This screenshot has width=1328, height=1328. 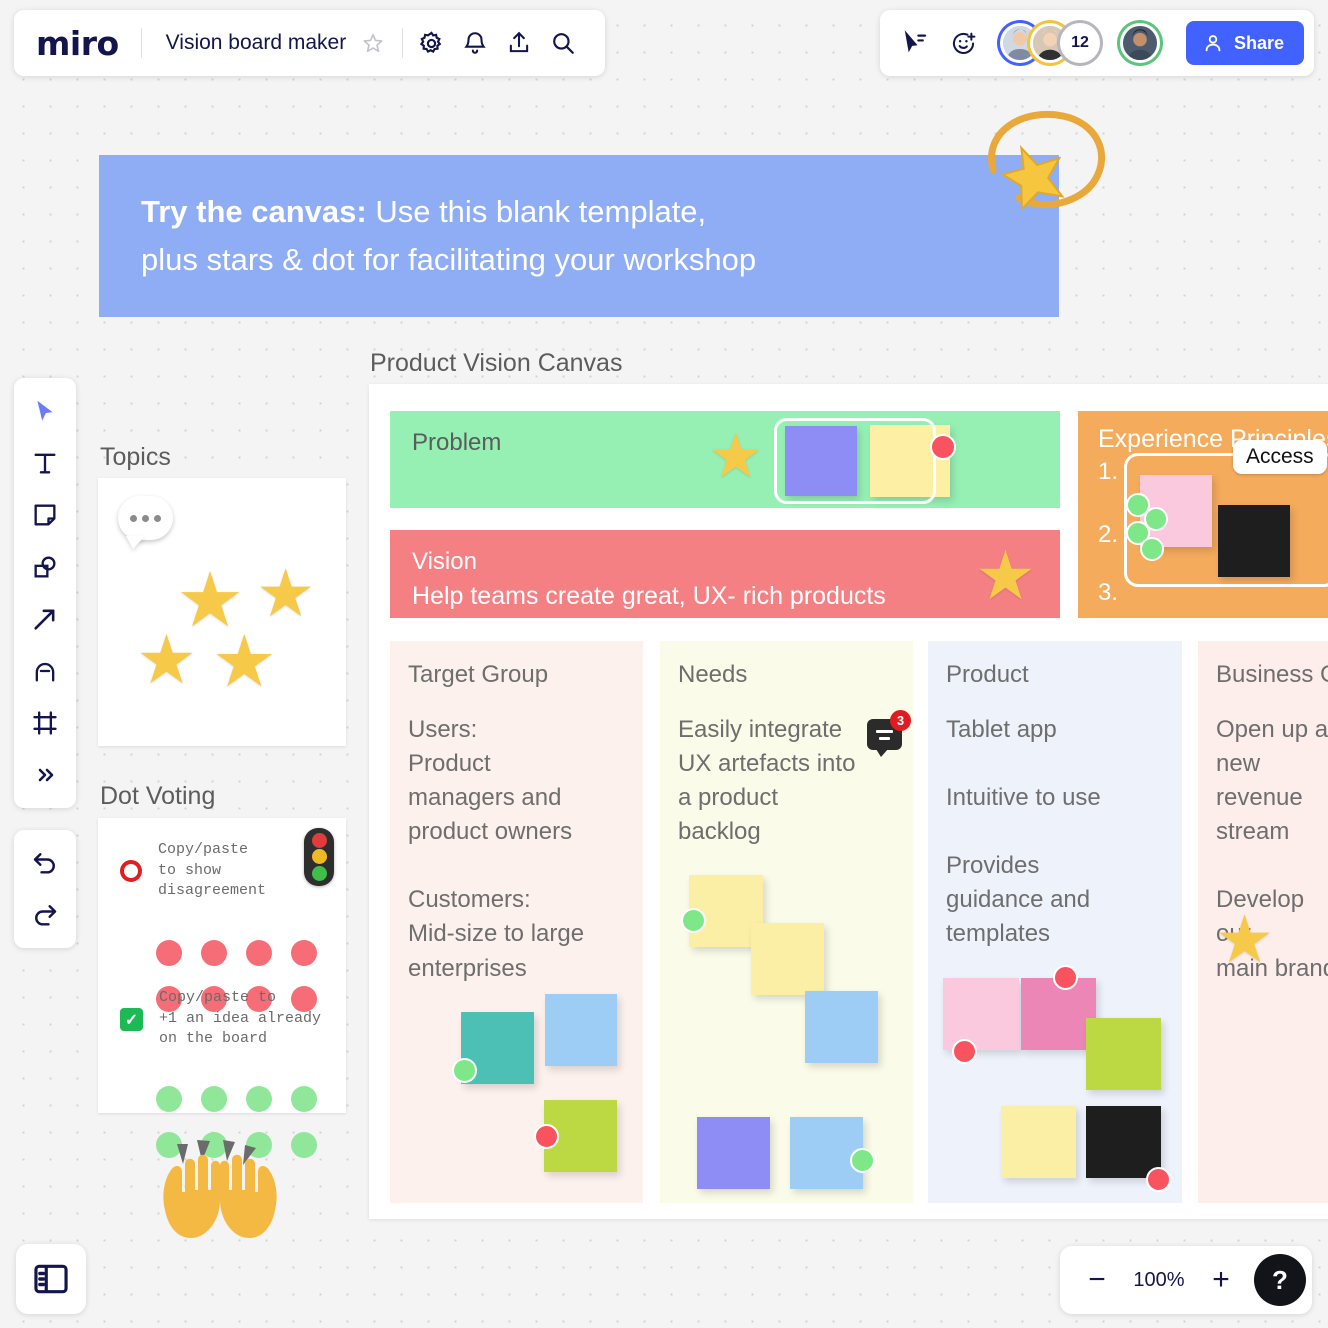 I want to click on board-title: Vision board maker, so click(x=256, y=43).